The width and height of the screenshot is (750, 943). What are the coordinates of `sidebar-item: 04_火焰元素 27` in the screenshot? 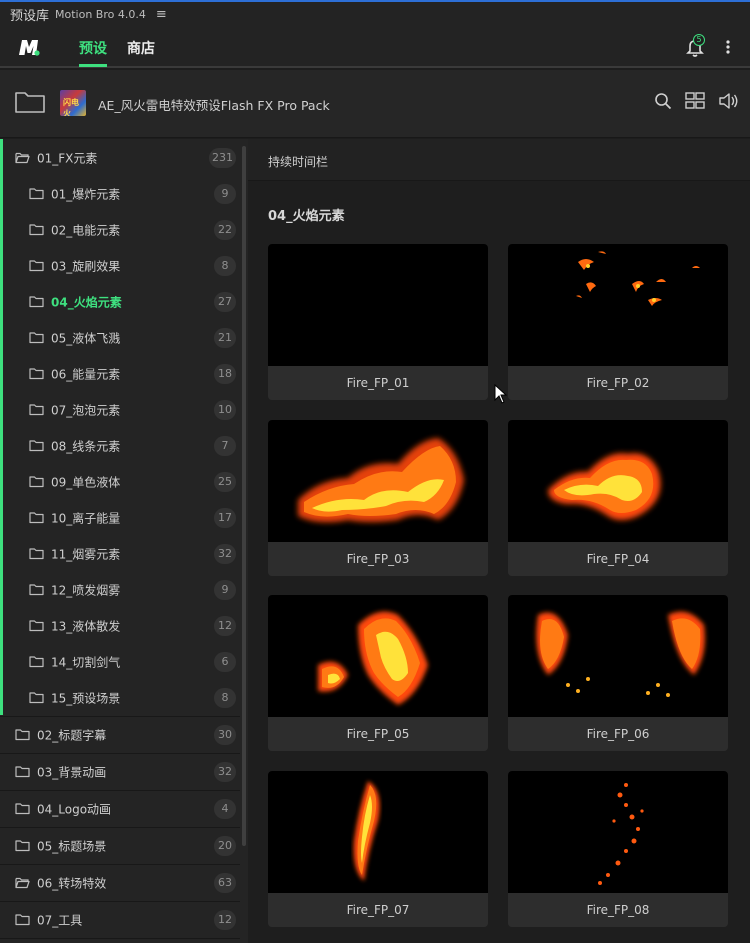 It's located at (120, 302).